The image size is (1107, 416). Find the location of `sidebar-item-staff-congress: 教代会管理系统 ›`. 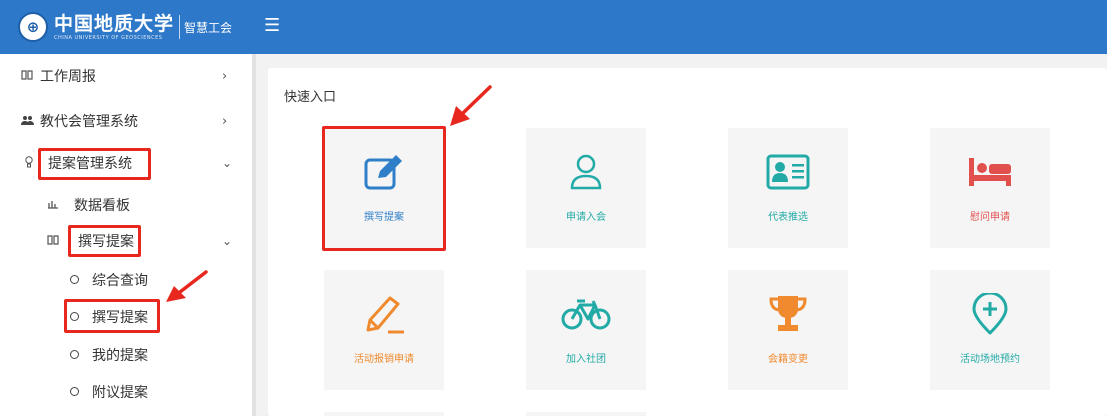

sidebar-item-staff-congress: 教代会管理系统 › is located at coordinates (126, 121).